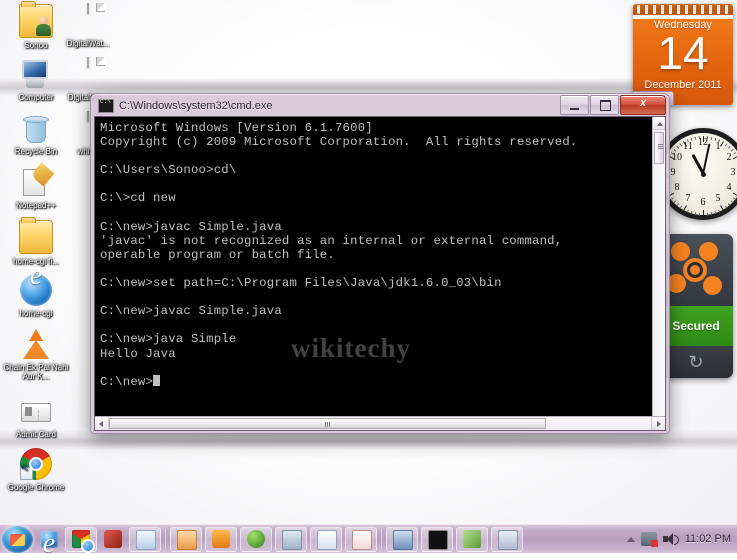  I want to click on scroll-left-arrow-icon, so click(102, 423).